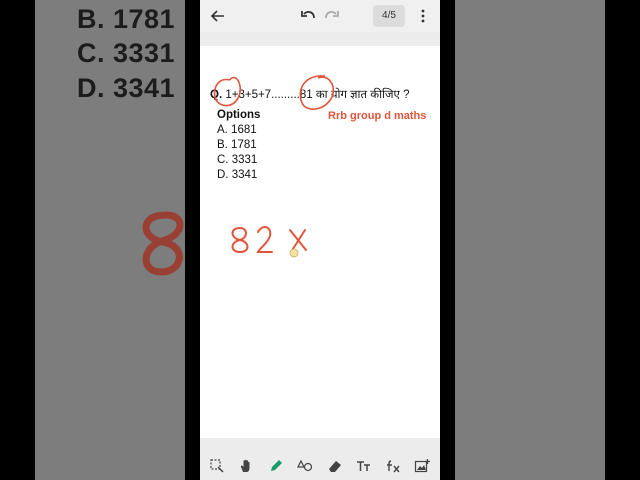 The height and width of the screenshot is (480, 640). Describe the element at coordinates (217, 466) in the screenshot. I see `lasso-select-icon` at that location.